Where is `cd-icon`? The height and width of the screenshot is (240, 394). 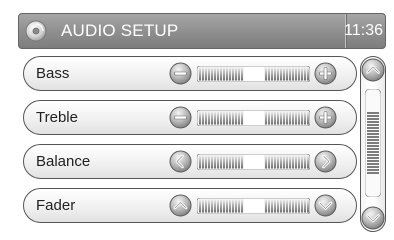 cd-icon is located at coordinates (36, 31).